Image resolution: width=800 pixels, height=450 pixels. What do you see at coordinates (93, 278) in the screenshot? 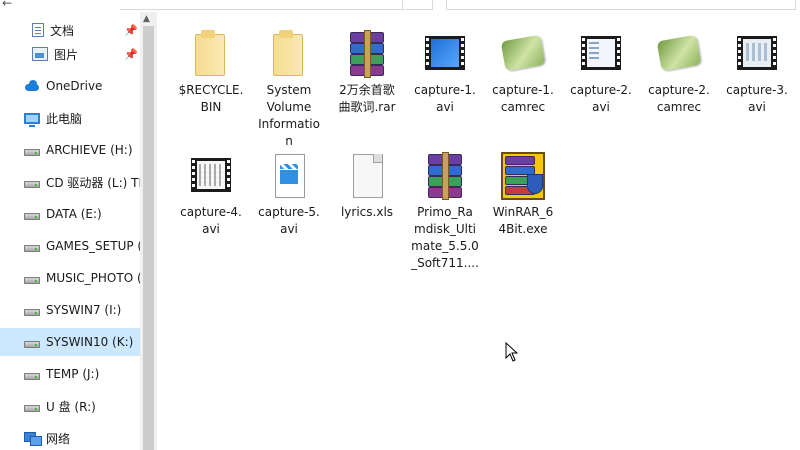
I see `nav-item-label: MUSIC_PHOTO (` at bounding box center [93, 278].